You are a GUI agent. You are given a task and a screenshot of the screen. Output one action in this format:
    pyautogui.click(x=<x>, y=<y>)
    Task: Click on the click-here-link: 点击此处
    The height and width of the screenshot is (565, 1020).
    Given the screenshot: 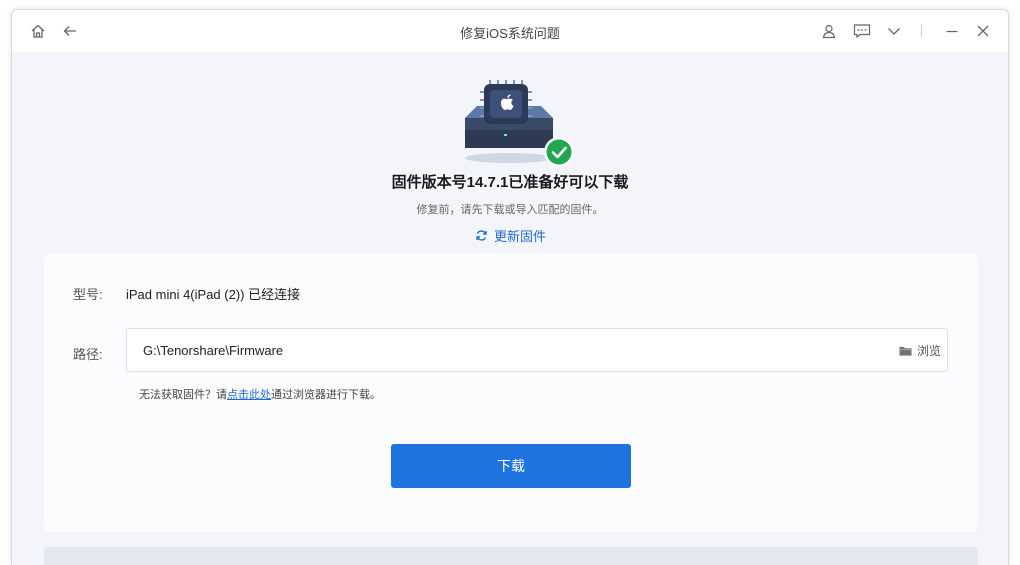 What is the action you would take?
    pyautogui.click(x=249, y=395)
    